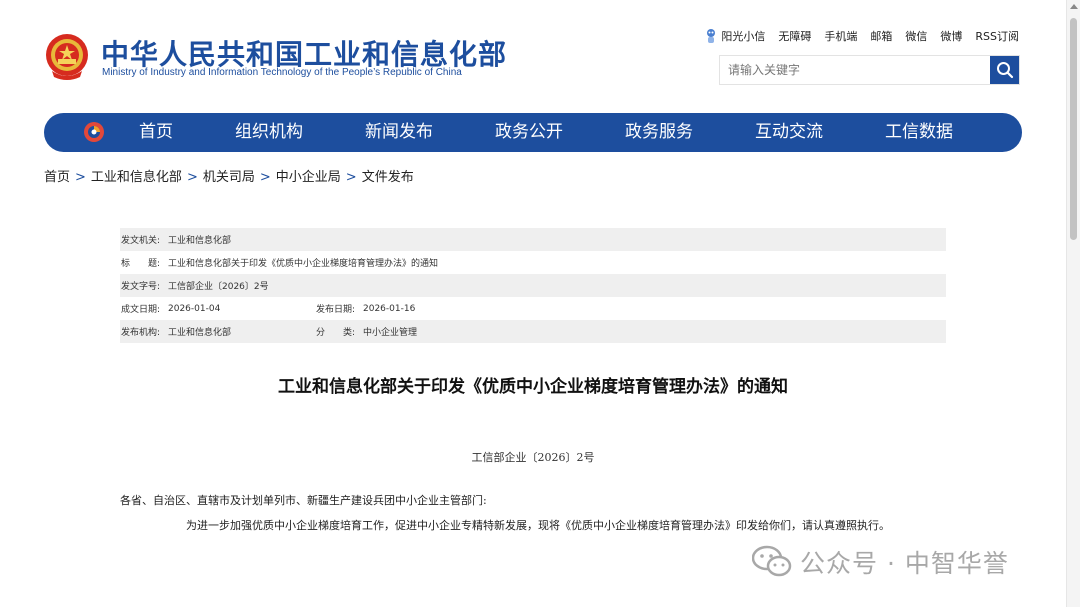  What do you see at coordinates (904, 563) in the screenshot?
I see `watermark-text: 公众号 · 中智华誉` at bounding box center [904, 563].